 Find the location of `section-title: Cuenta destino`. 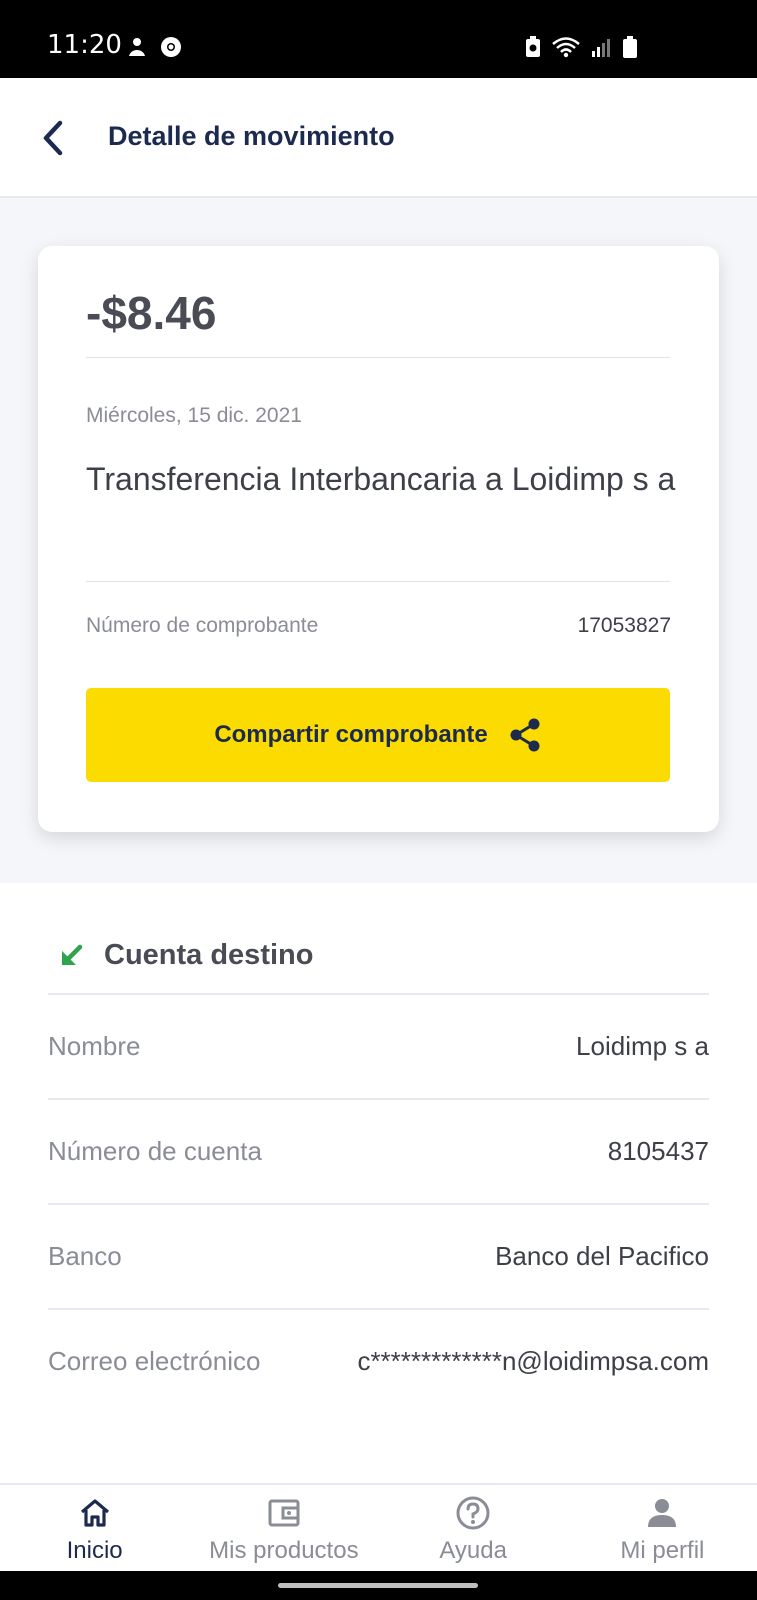

section-title: Cuenta destino is located at coordinates (209, 955).